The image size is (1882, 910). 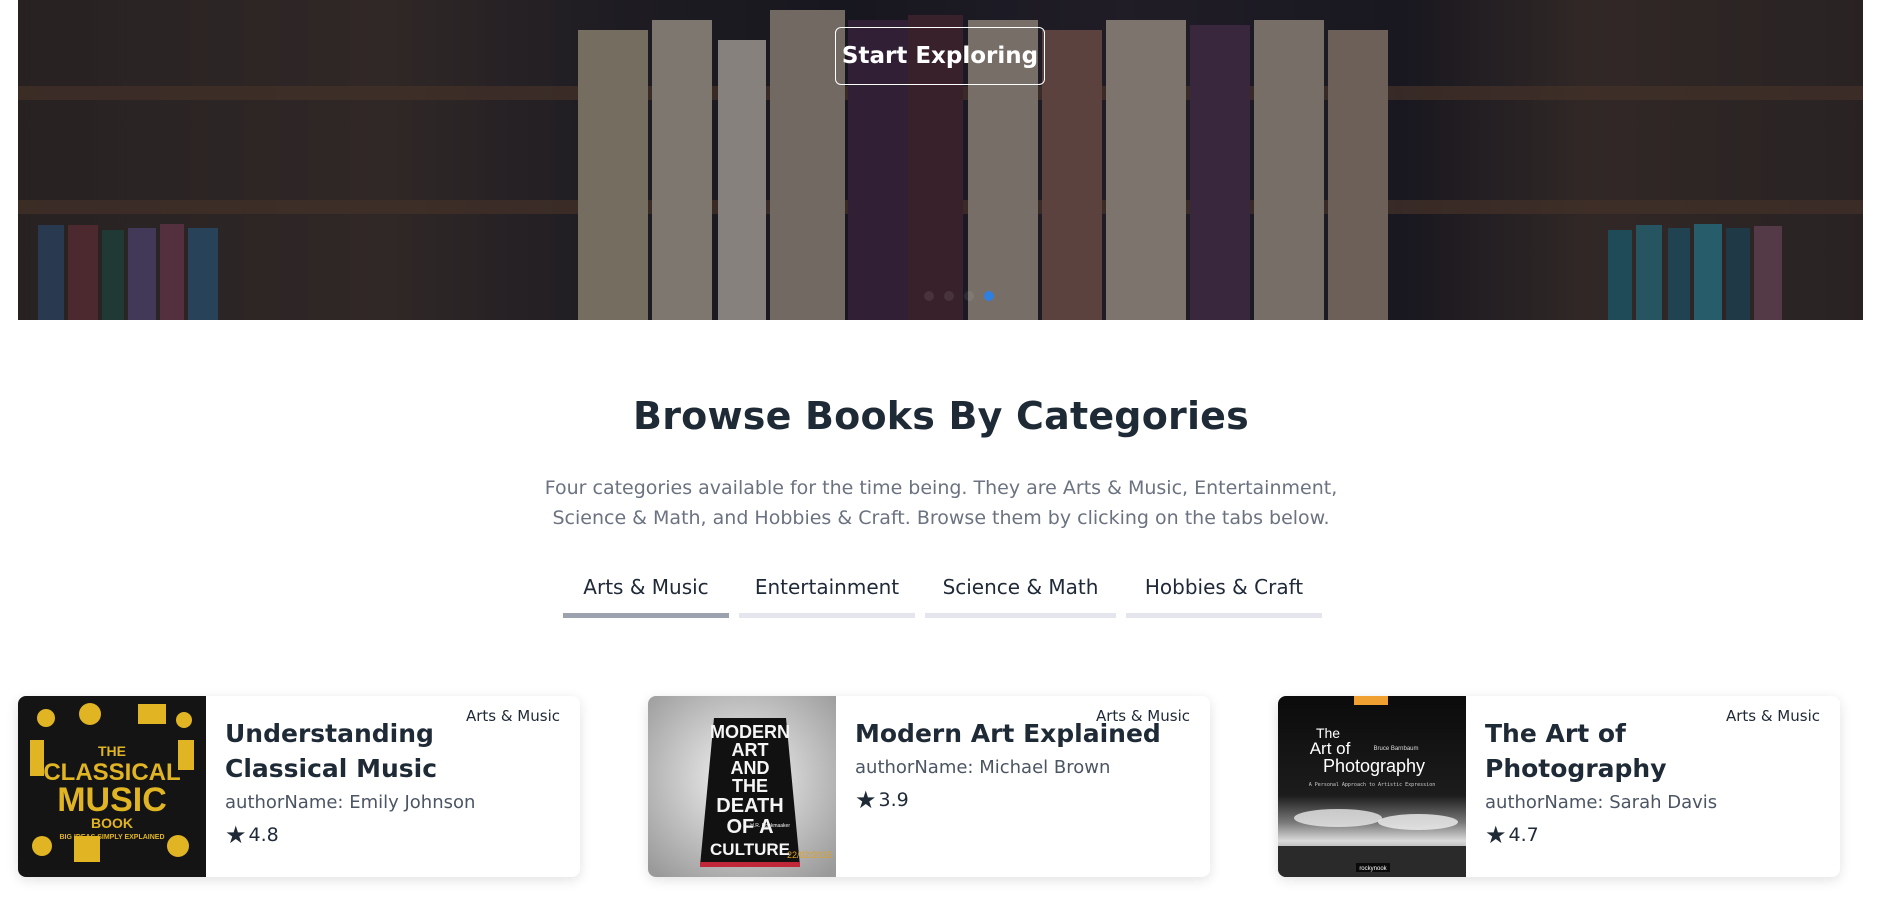 What do you see at coordinates (1374, 766) in the screenshot?
I see `cover-title-line: Photography` at bounding box center [1374, 766].